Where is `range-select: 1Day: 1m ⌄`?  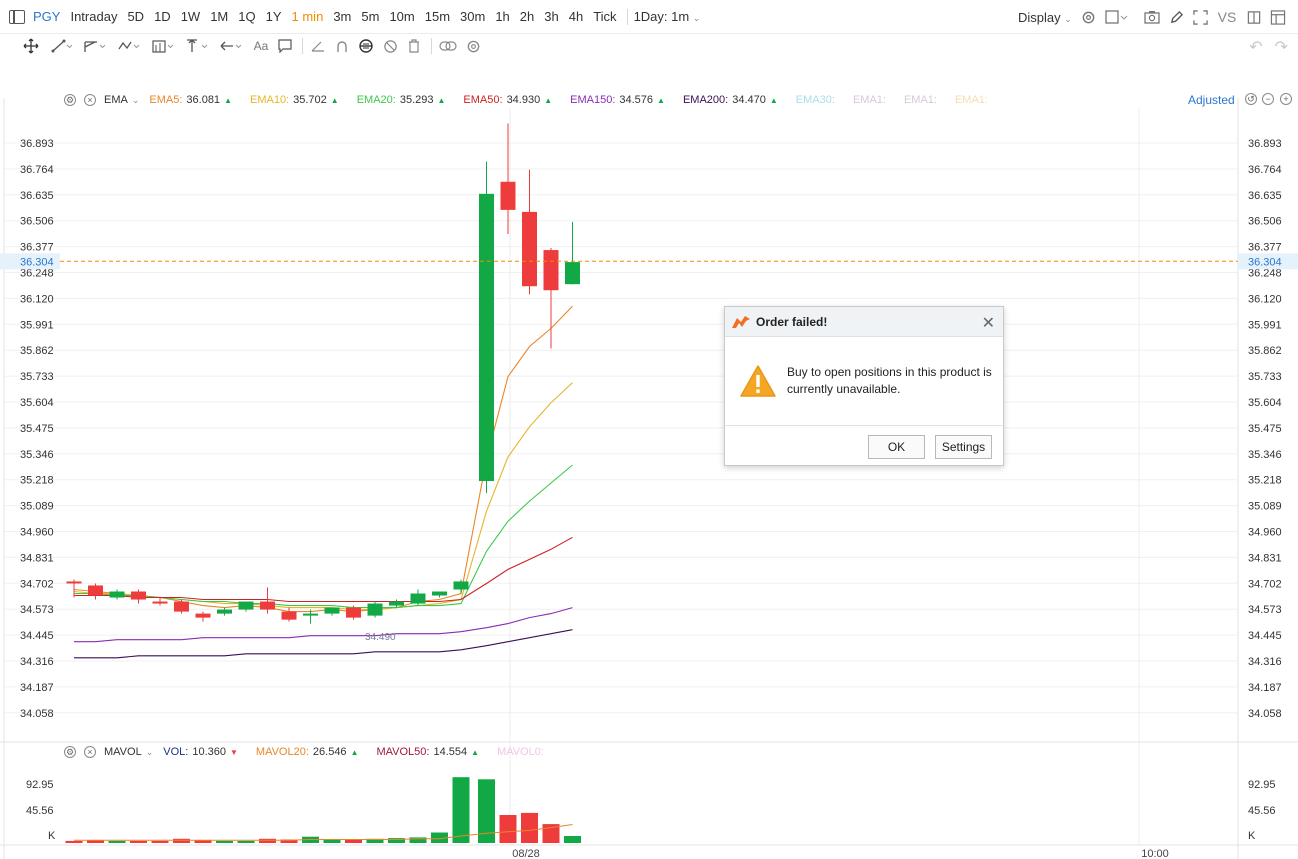 range-select: 1Day: 1m ⌄ is located at coordinates (667, 16).